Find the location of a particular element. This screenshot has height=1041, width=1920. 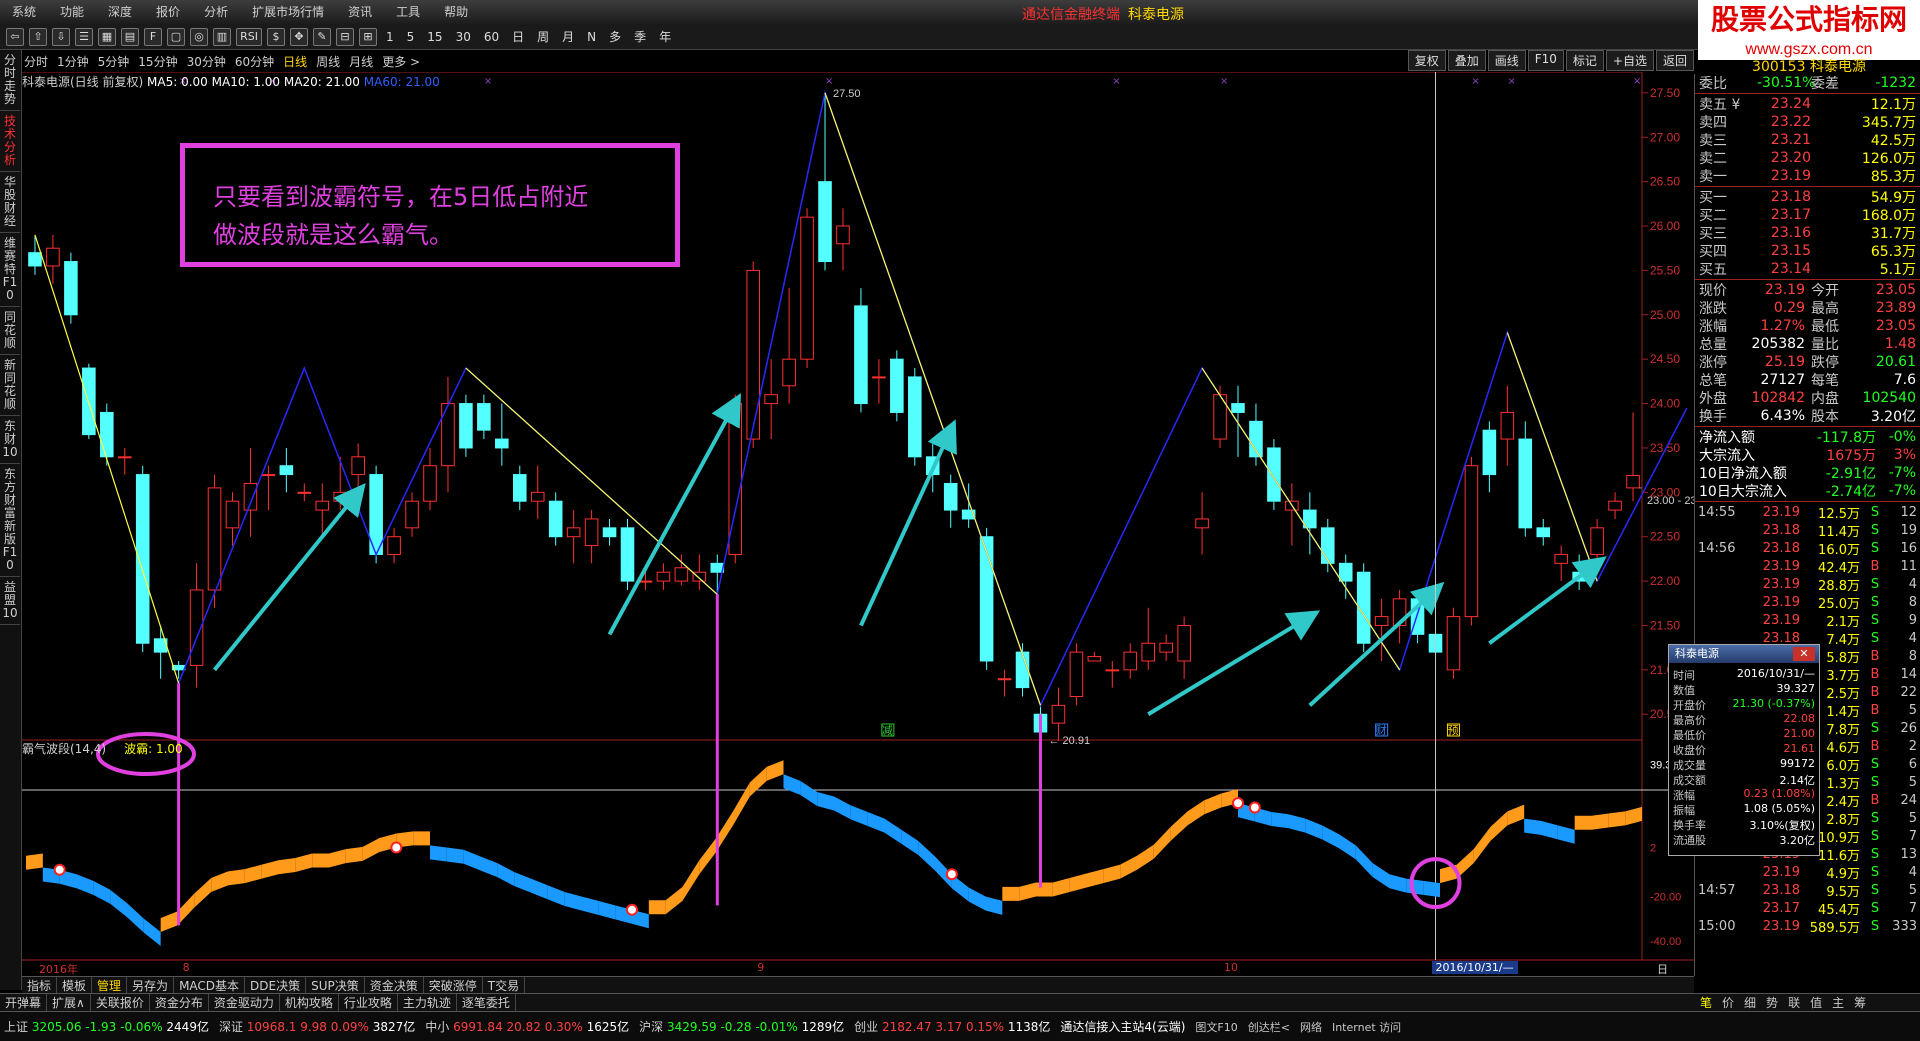

menu-item-0: 系统 is located at coordinates (24, 12).